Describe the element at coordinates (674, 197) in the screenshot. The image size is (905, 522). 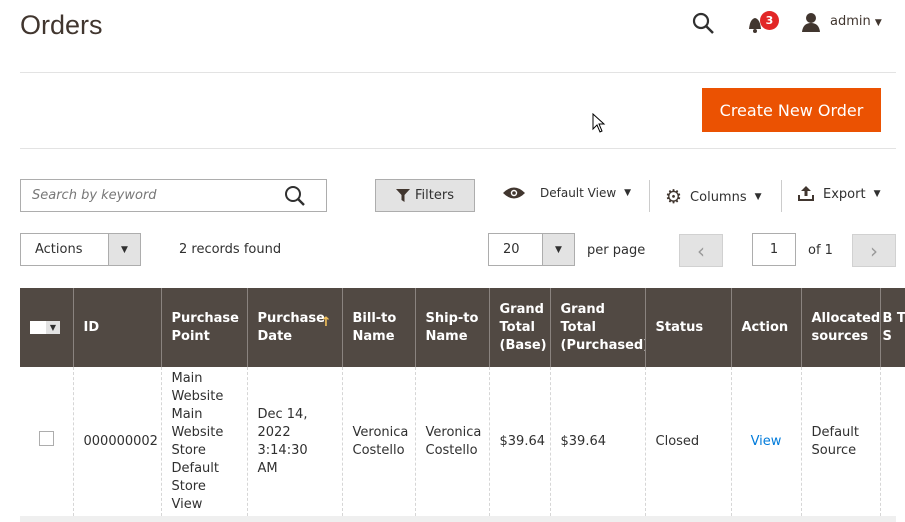
I see `gear-icon: ⚙` at that location.